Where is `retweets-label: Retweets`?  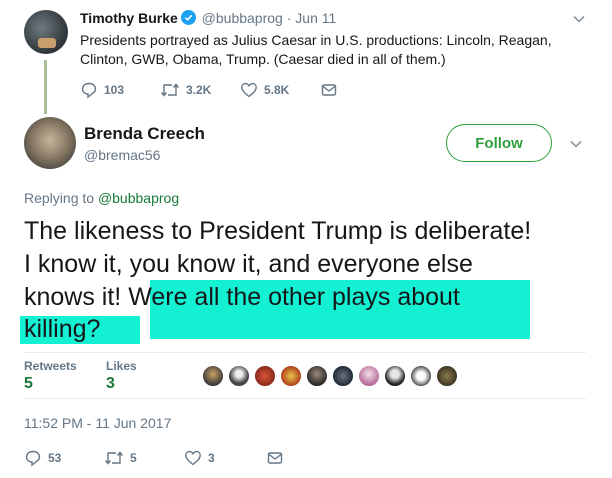
retweets-label: Retweets is located at coordinates (50, 366).